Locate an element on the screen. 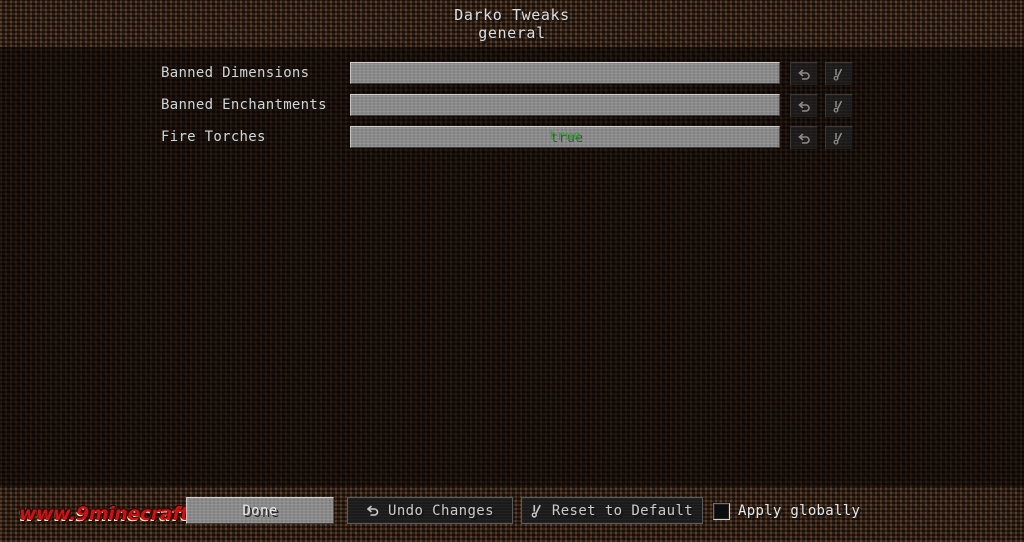 This screenshot has height=542, width=1024. reset-to-default-button: Reset to Default is located at coordinates (612, 510).